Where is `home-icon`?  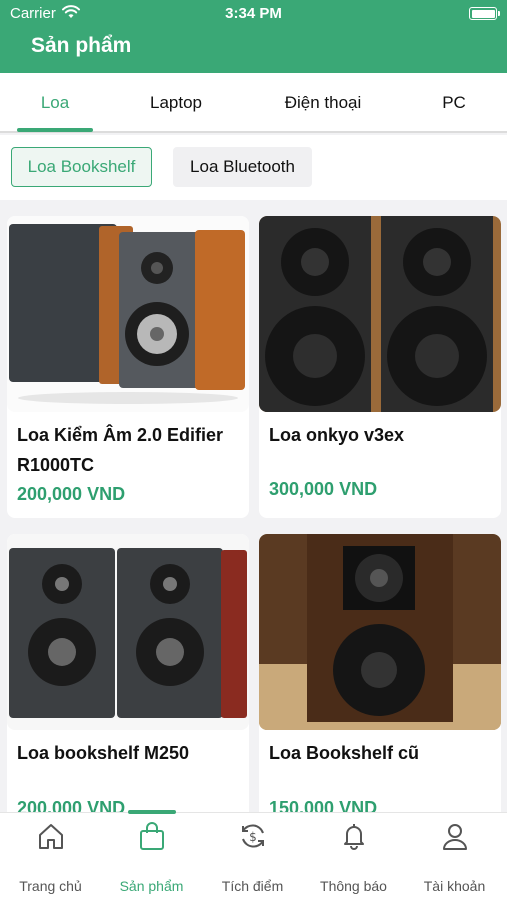 home-icon is located at coordinates (51, 836).